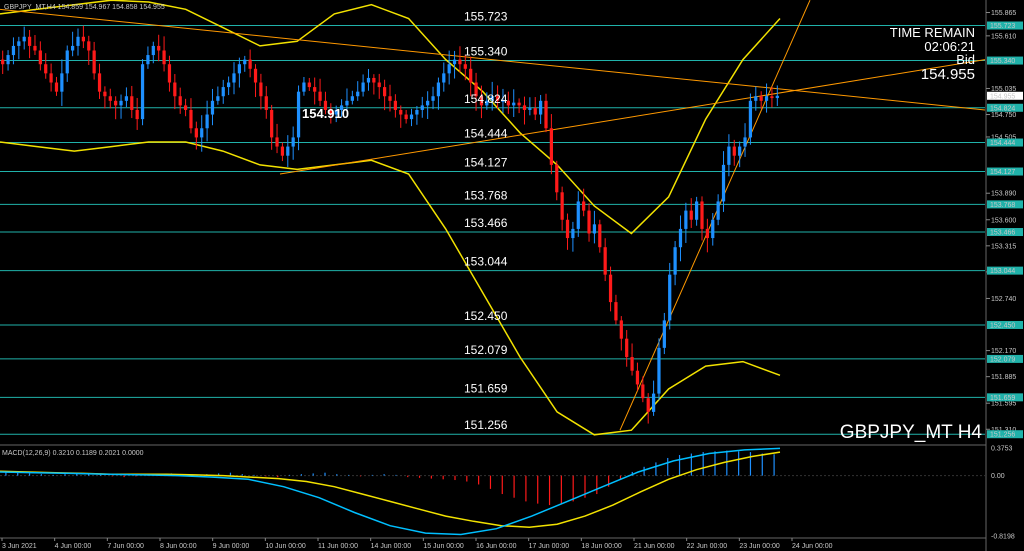  Describe the element at coordinates (486, 350) in the screenshot. I see `level-label: 152.079` at that location.